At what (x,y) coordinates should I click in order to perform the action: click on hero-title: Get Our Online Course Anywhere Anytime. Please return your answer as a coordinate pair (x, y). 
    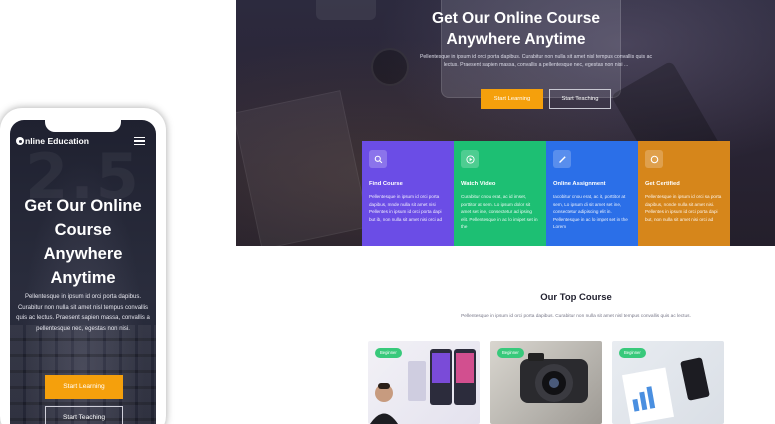
    Looking at the image, I should click on (516, 29).